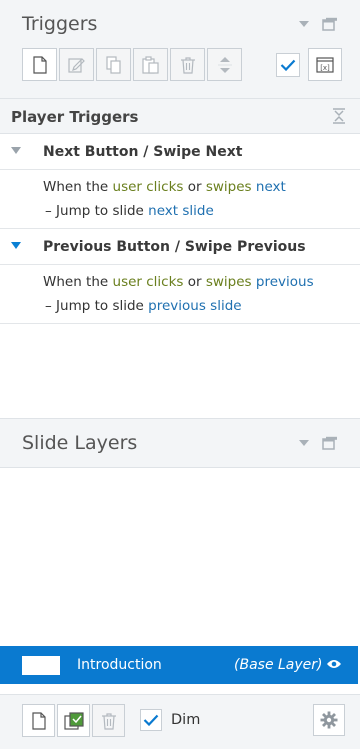  I want to click on trigger-name: Previous Button / Swipe Previous, so click(174, 247).